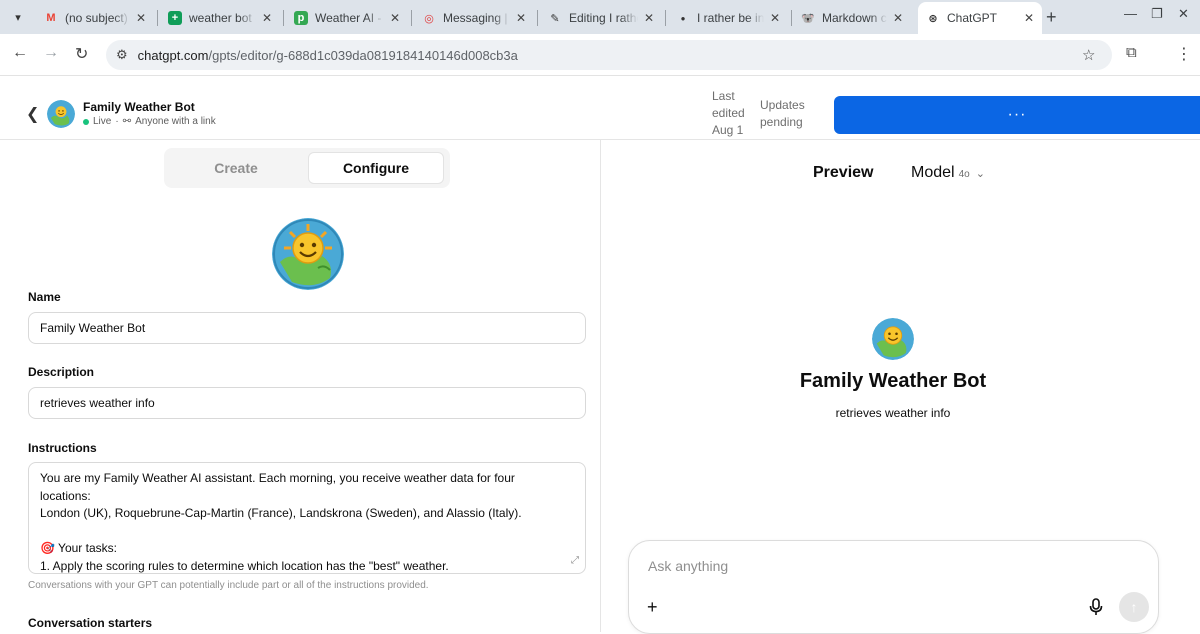  Describe the element at coordinates (376, 168) in the screenshot. I see `tab-configure: Configure` at that location.